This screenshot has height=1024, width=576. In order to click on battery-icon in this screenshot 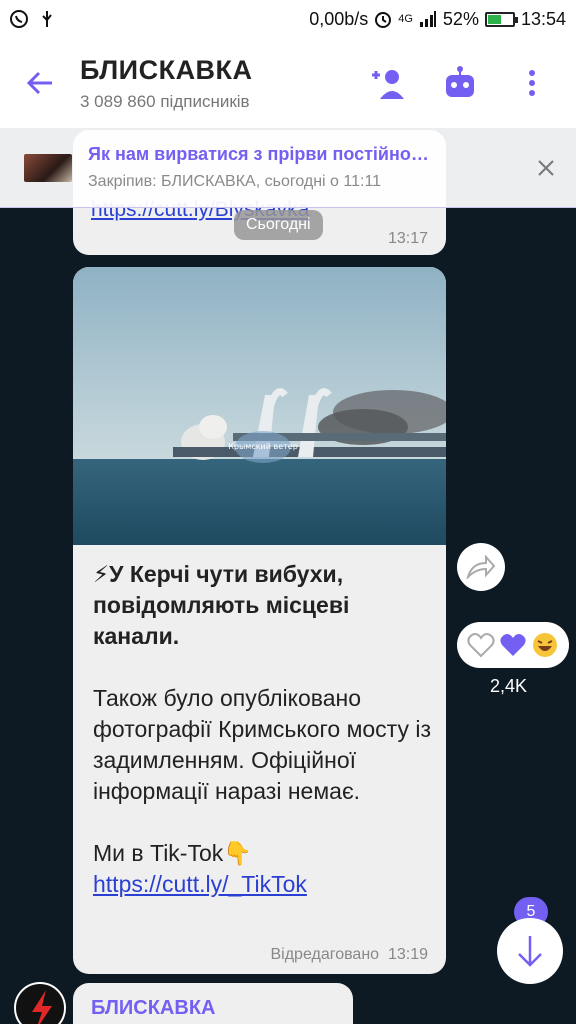, I will do `click(501, 19)`.